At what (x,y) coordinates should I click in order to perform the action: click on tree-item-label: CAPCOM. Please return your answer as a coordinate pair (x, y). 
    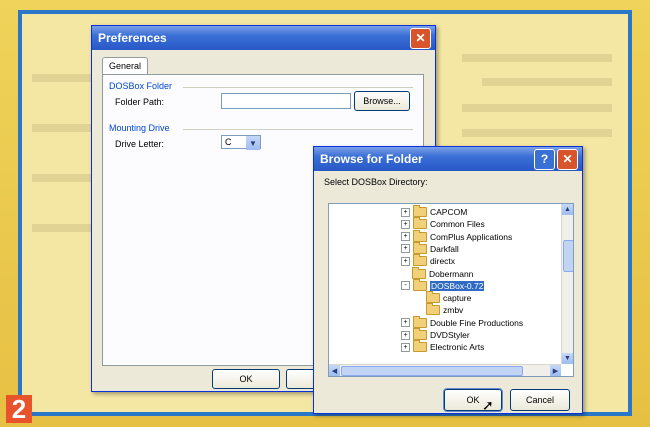
    Looking at the image, I should click on (449, 212).